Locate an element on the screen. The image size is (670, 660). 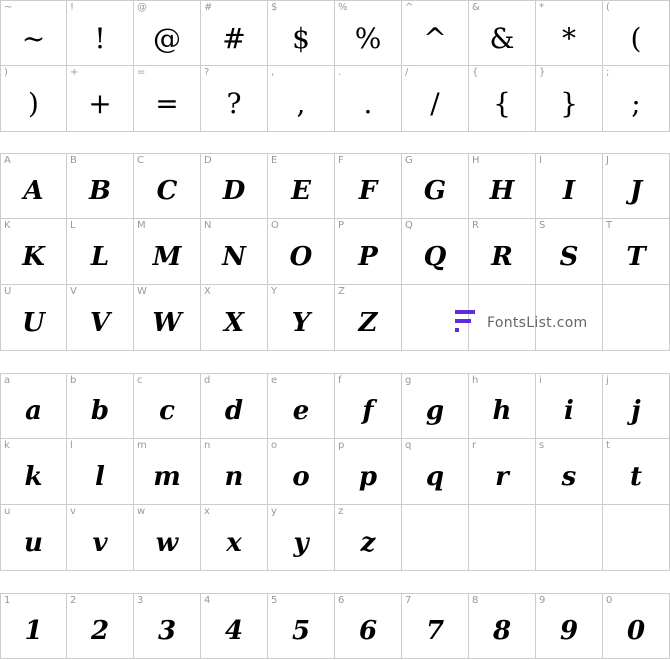
glyph-cell: MM is located at coordinates (167, 252).